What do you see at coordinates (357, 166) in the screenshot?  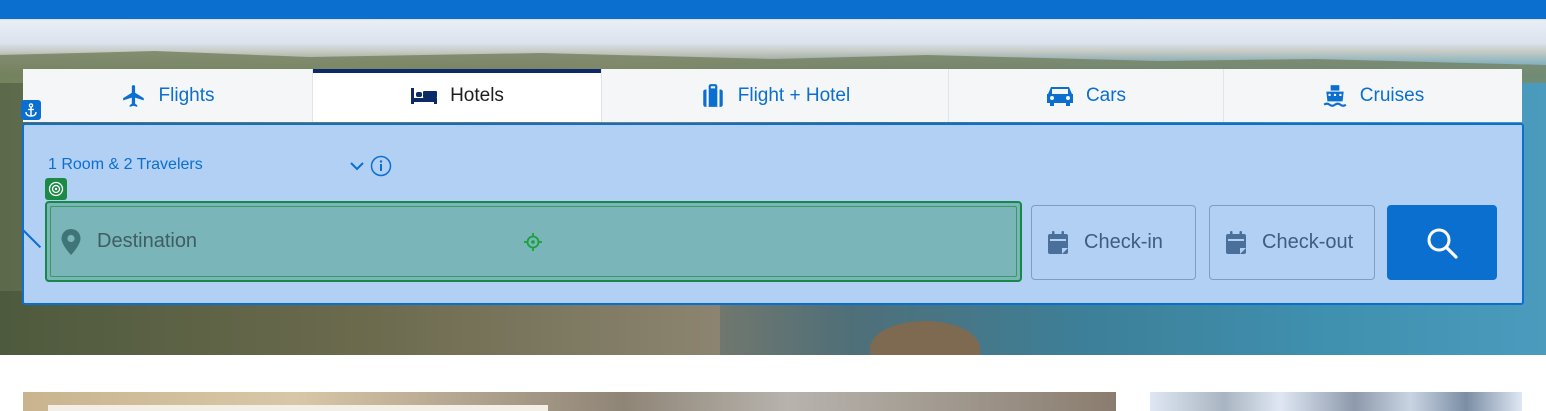 I see `chevron-down-icon` at bounding box center [357, 166].